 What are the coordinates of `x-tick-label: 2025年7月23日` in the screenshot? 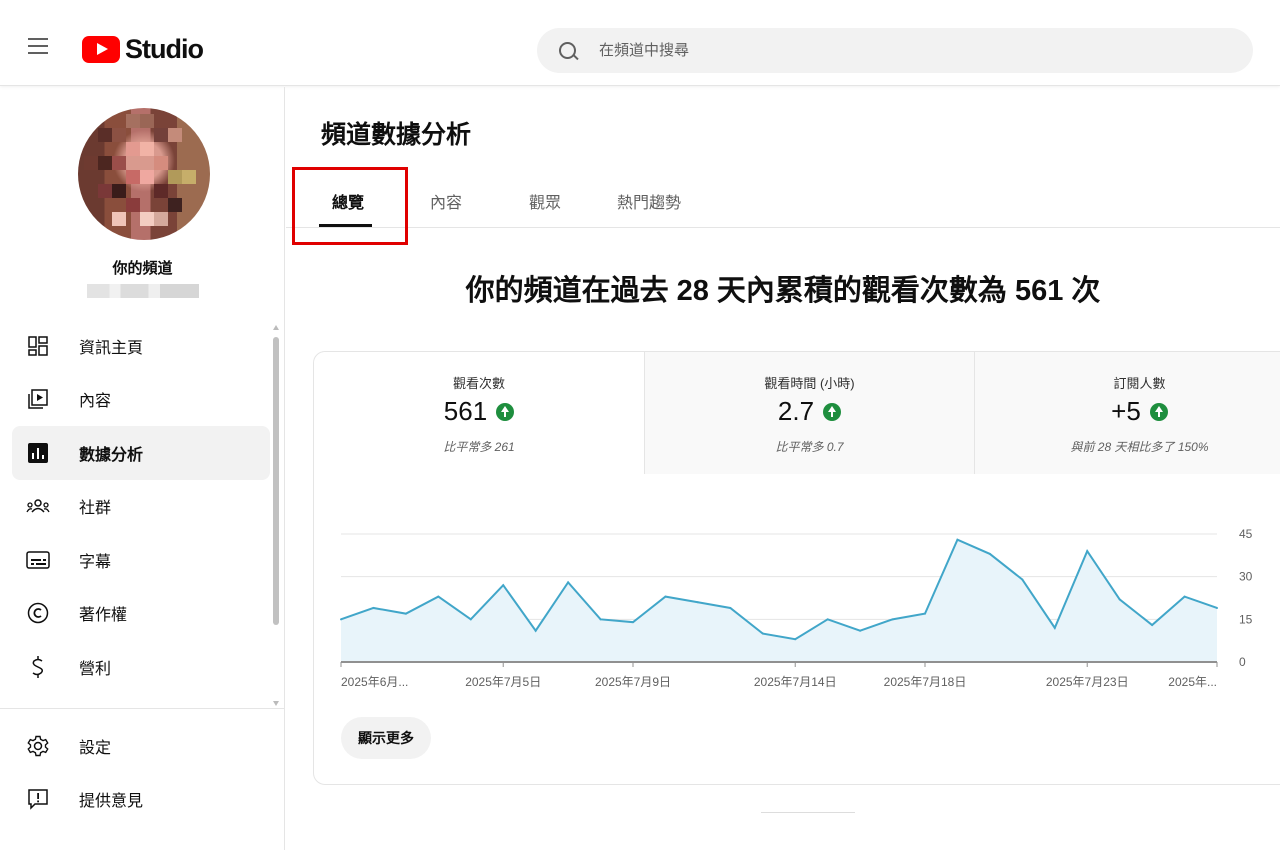 It's located at (1087, 682).